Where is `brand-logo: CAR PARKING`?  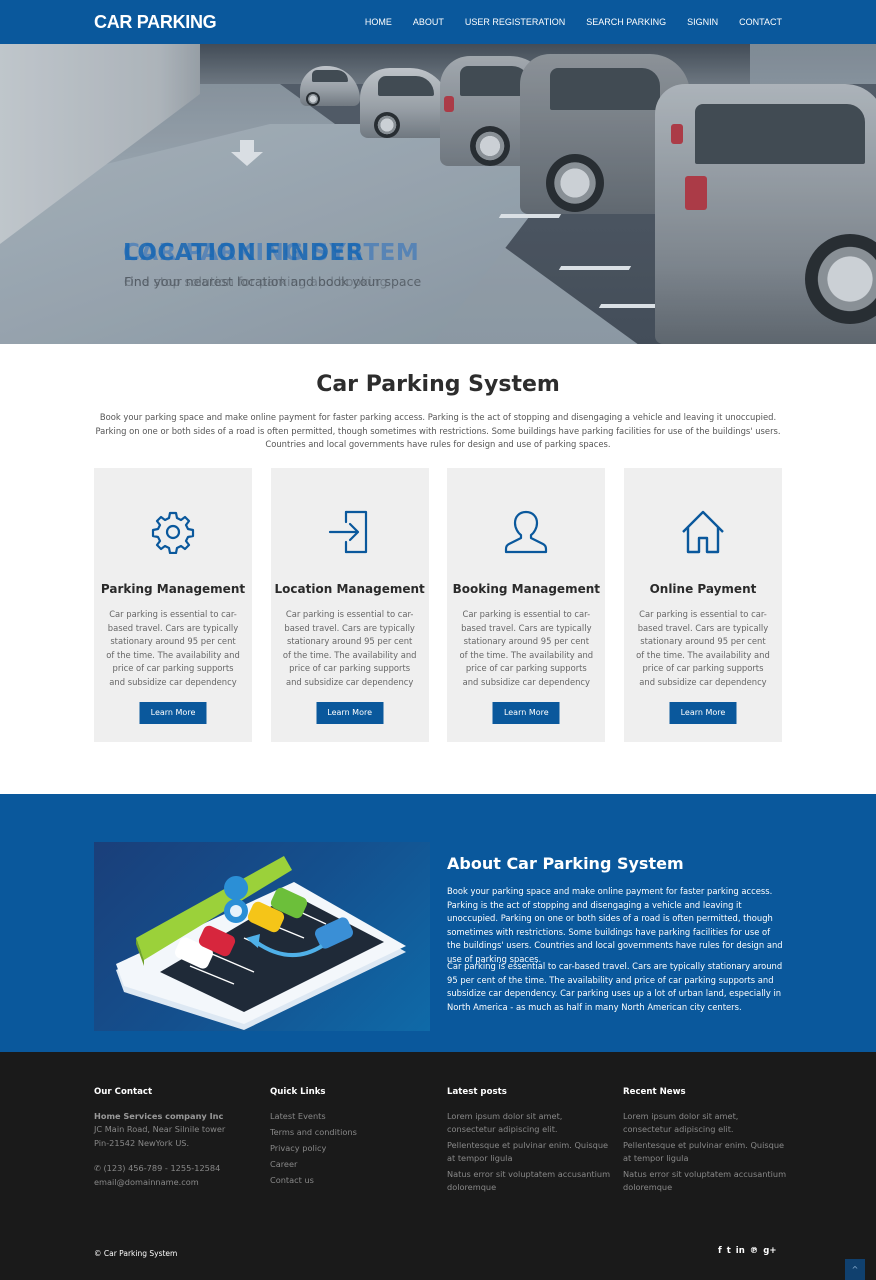
brand-logo: CAR PARKING is located at coordinates (155, 22).